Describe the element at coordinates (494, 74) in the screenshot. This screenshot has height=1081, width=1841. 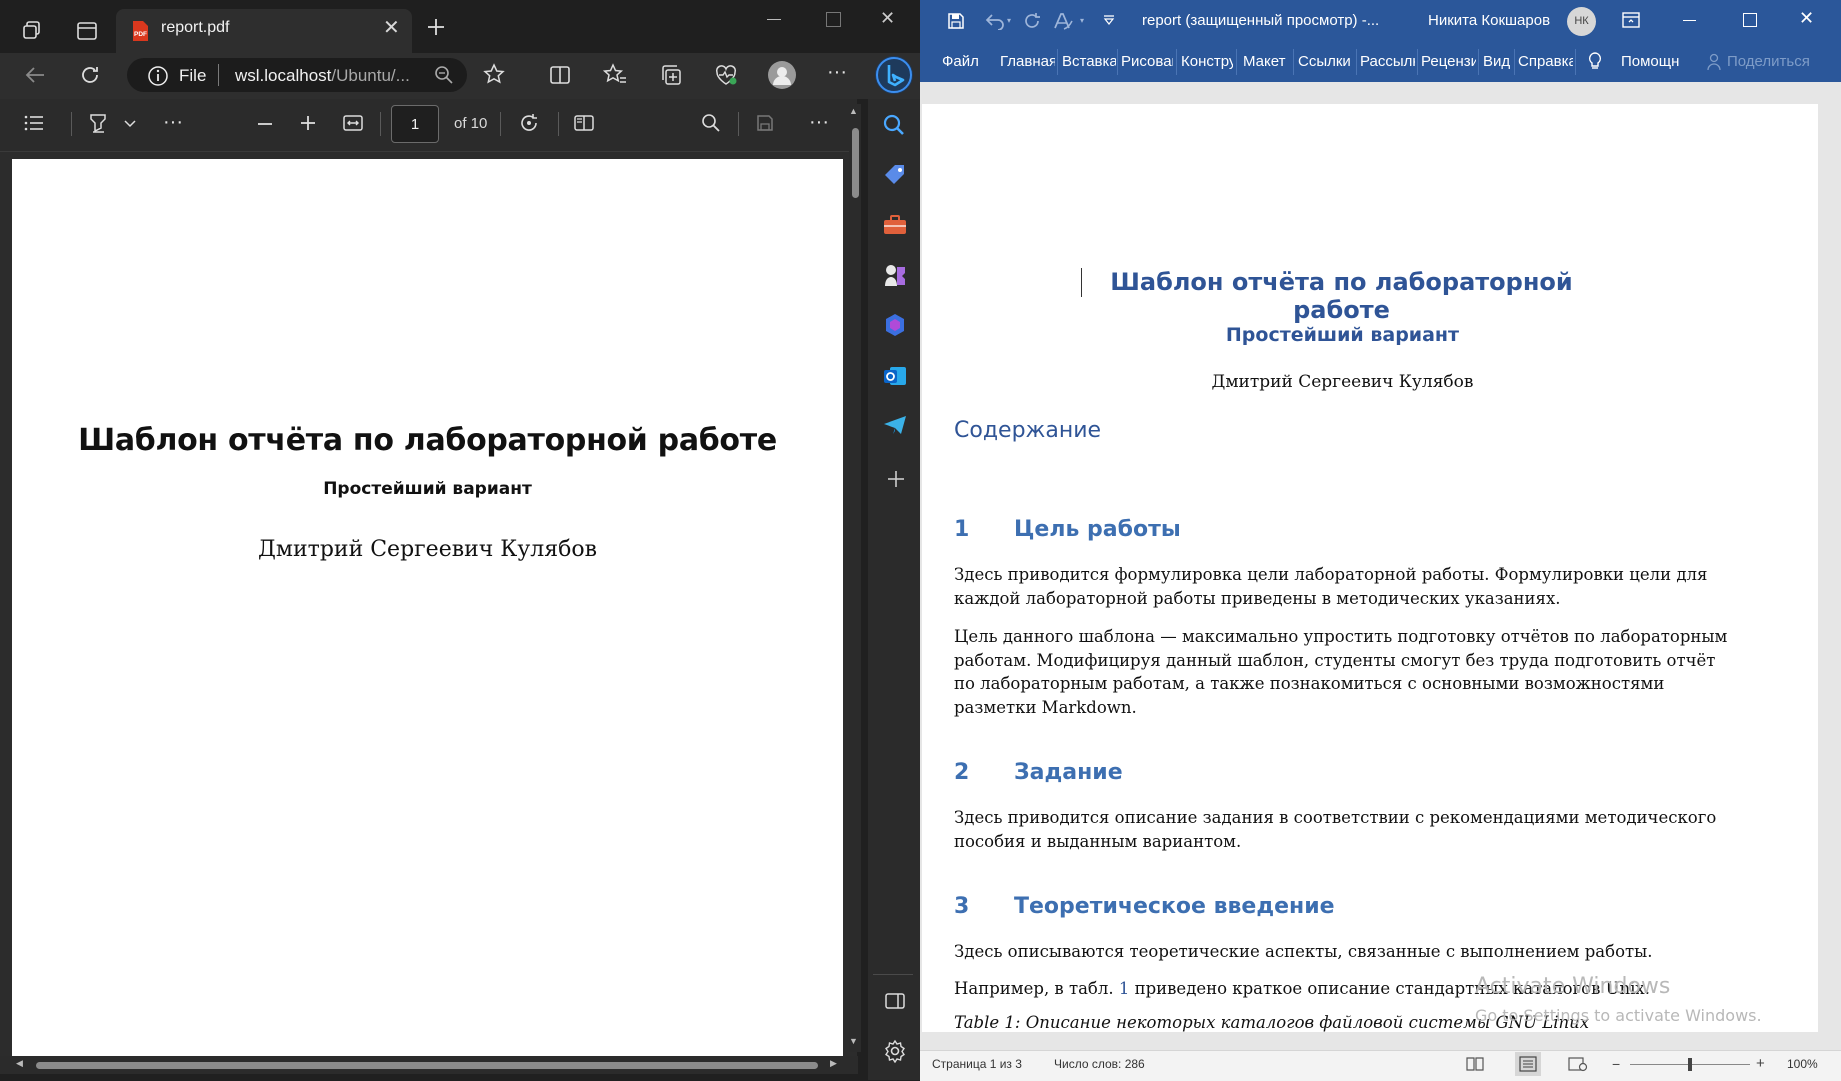
I see `favorite-star-icon` at that location.